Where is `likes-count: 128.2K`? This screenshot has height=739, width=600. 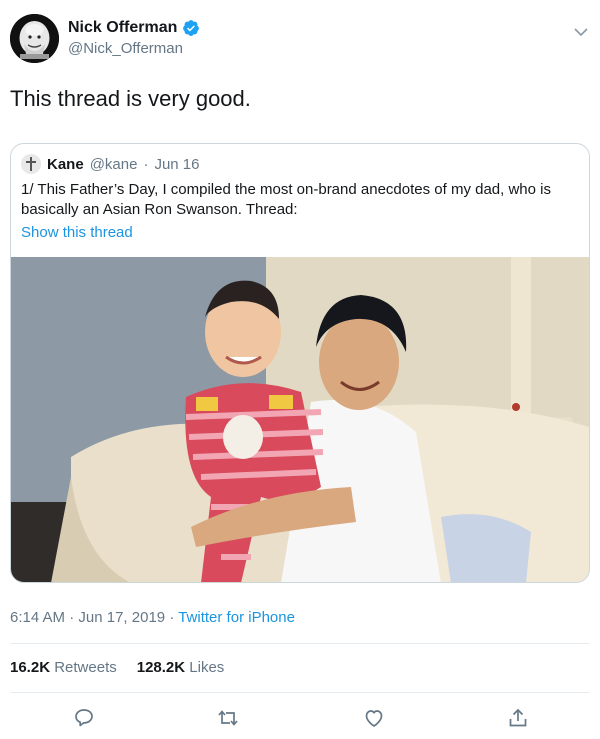 likes-count: 128.2K is located at coordinates (161, 667).